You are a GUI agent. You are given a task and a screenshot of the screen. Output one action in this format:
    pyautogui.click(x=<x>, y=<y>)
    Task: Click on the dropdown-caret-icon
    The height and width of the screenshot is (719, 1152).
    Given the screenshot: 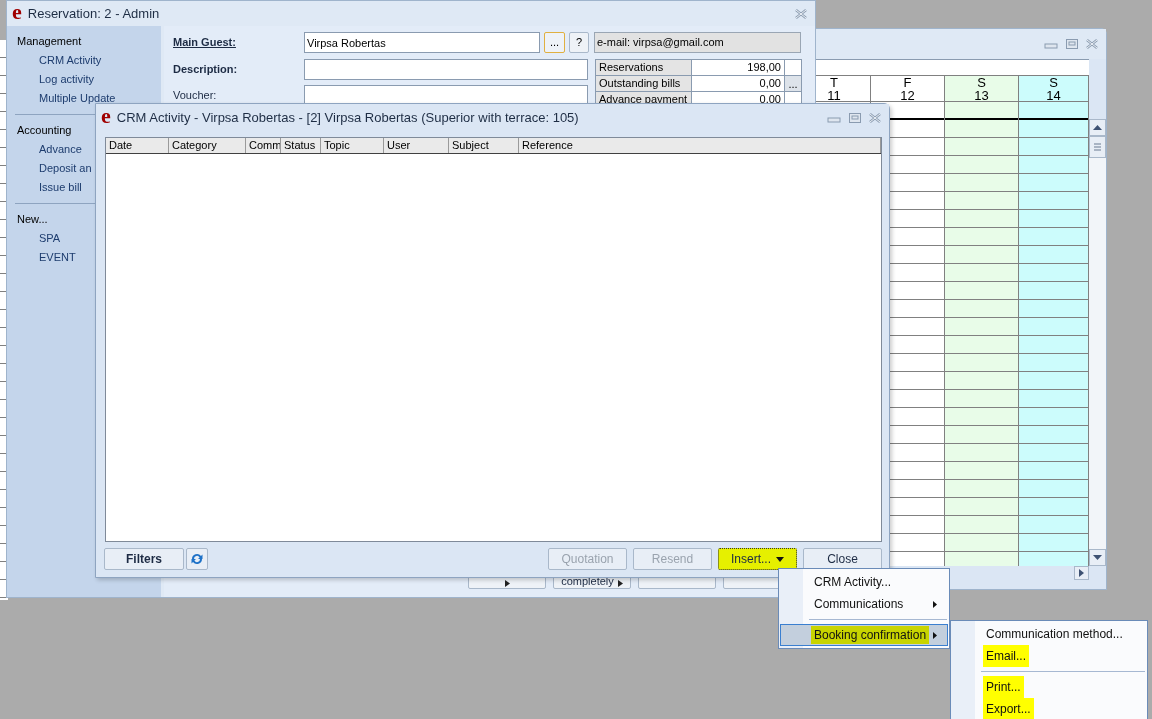 What is the action you would take?
    pyautogui.click(x=780, y=559)
    